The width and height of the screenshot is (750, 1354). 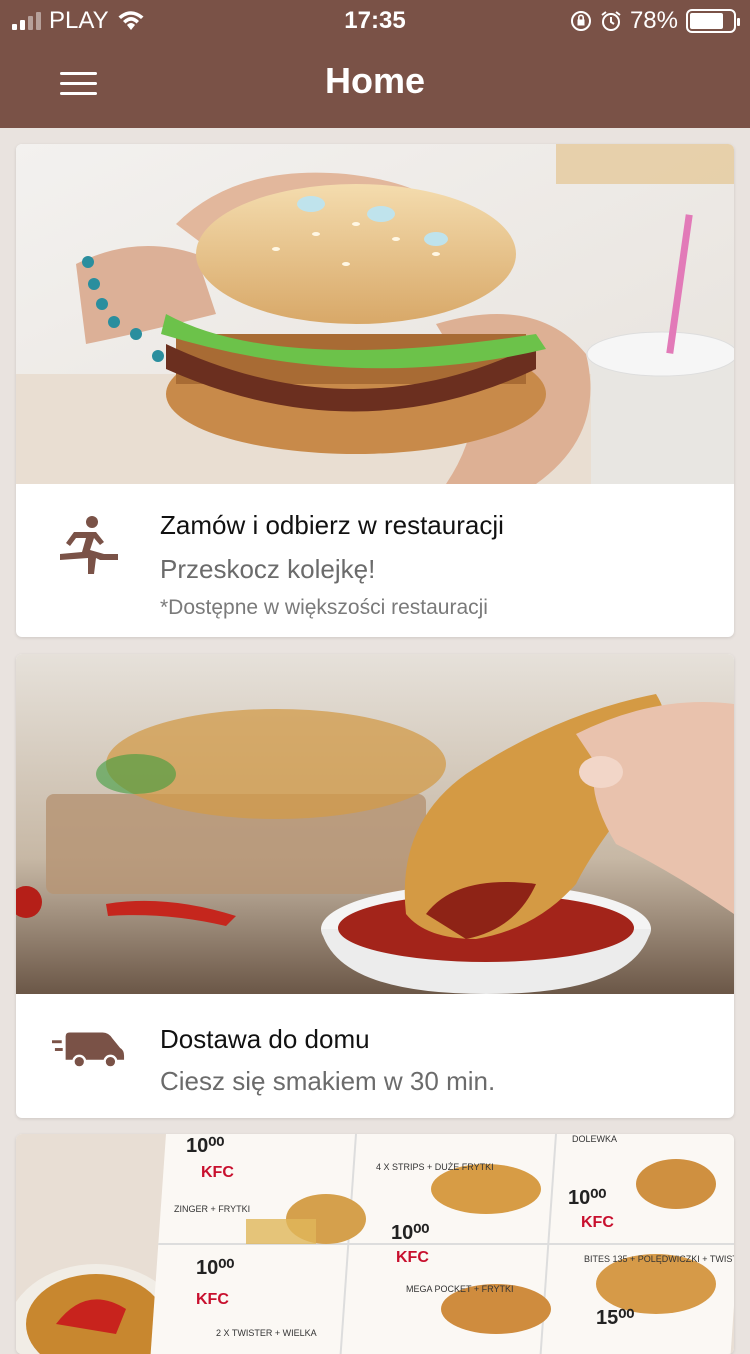 What do you see at coordinates (212, 1209) in the screenshot?
I see `coupon-caption: ZINGER + FRYTKI` at bounding box center [212, 1209].